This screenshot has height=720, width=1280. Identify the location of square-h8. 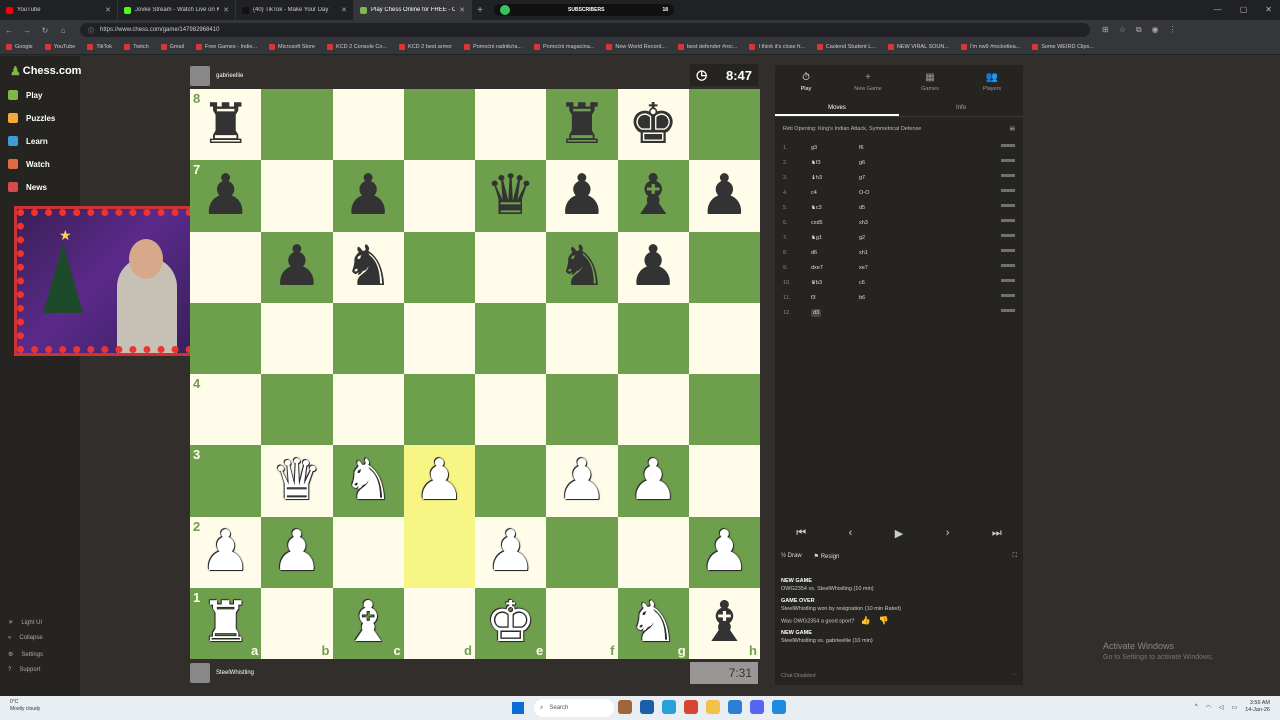
(724, 125).